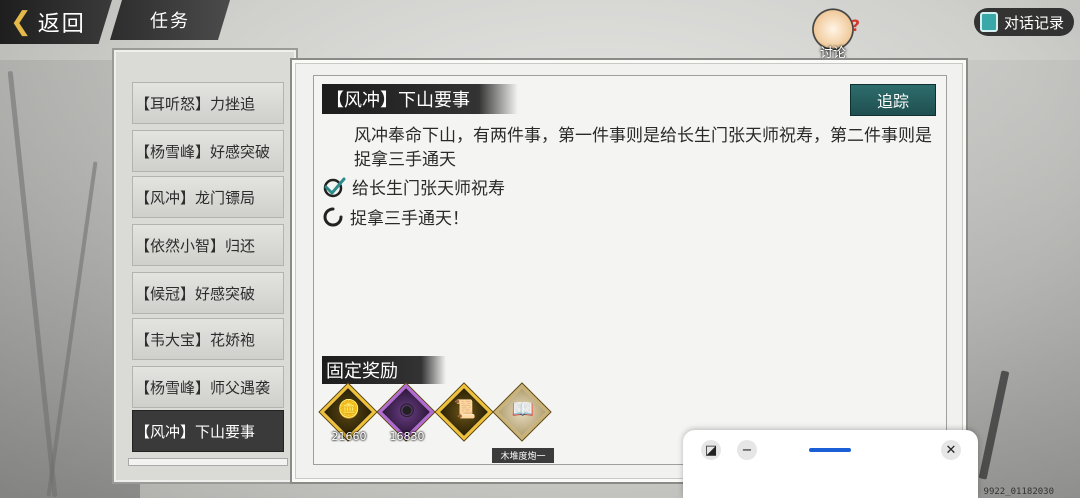 The width and height of the screenshot is (1080, 498). I want to click on quest-list-item-label: 【风冲】下山要事, so click(195, 431).